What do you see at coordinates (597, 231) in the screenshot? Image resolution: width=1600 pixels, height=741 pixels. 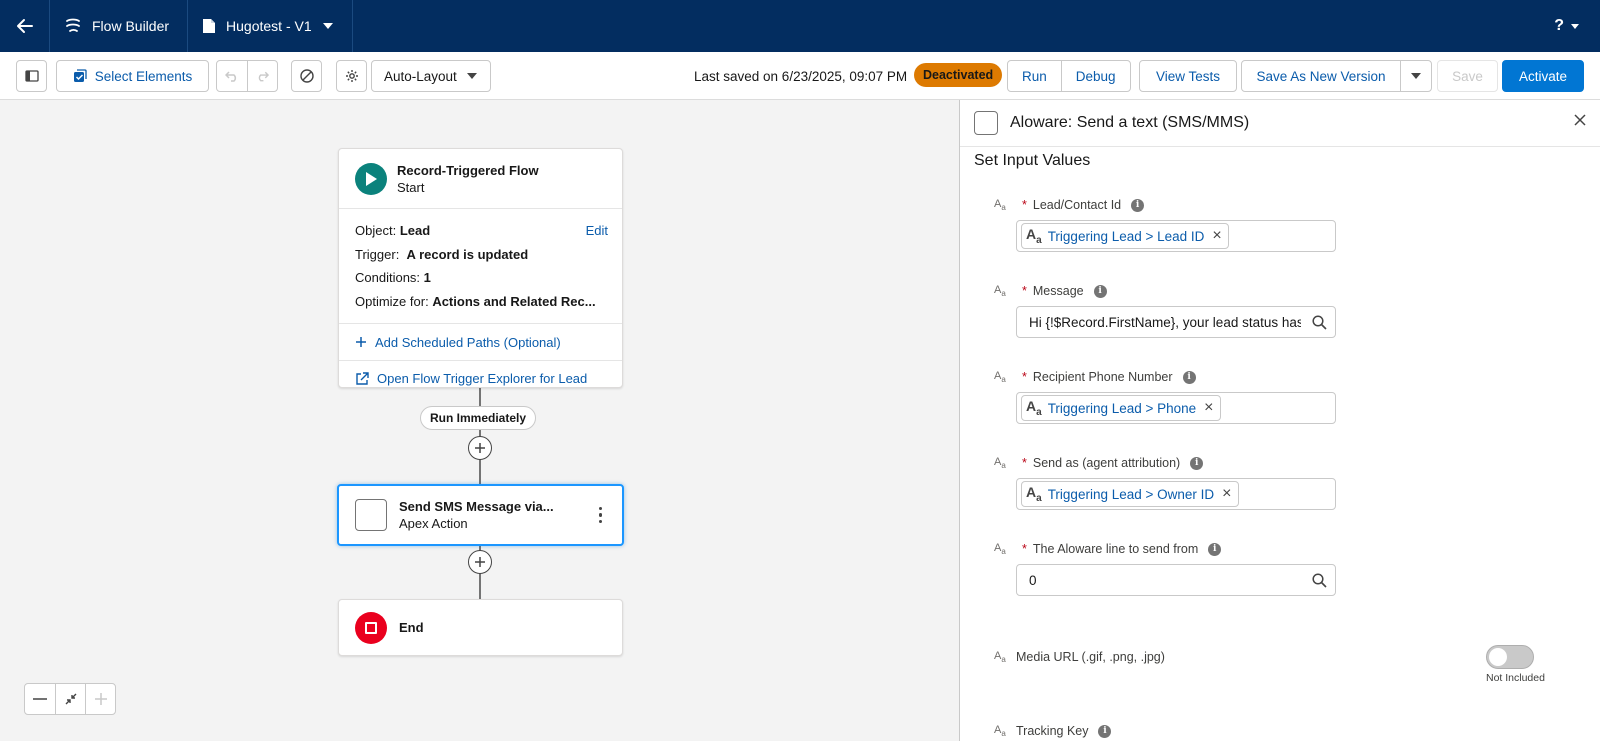 I see `edit-start-link: Edit` at bounding box center [597, 231].